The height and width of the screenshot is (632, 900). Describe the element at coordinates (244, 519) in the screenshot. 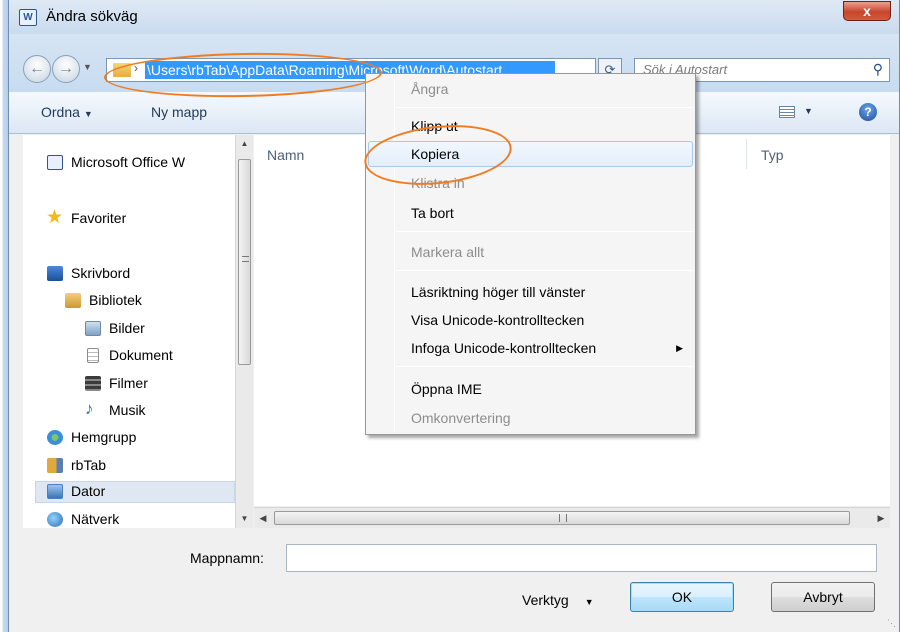

I see `scroll-down-icon: ▼` at that location.